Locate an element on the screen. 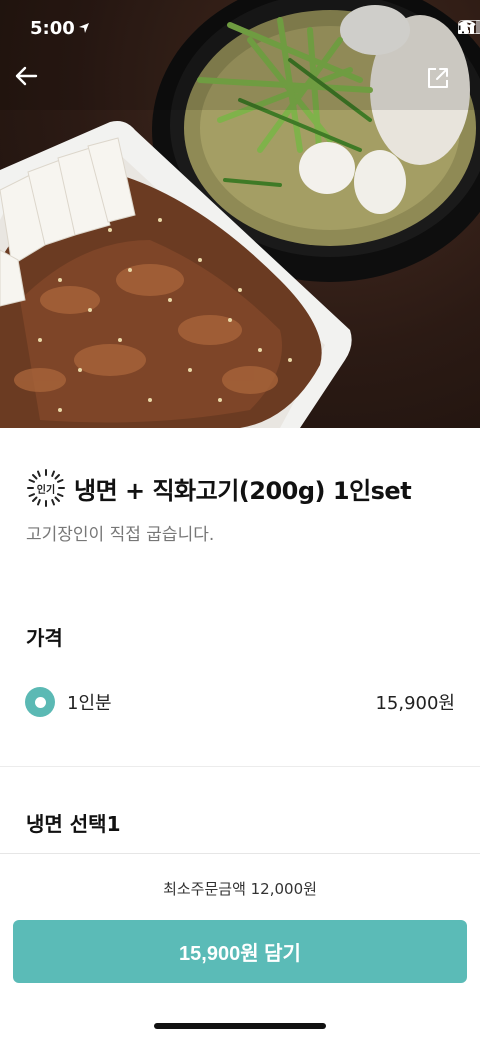 The width and height of the screenshot is (480, 1039). back-button is located at coordinates (34, 86).